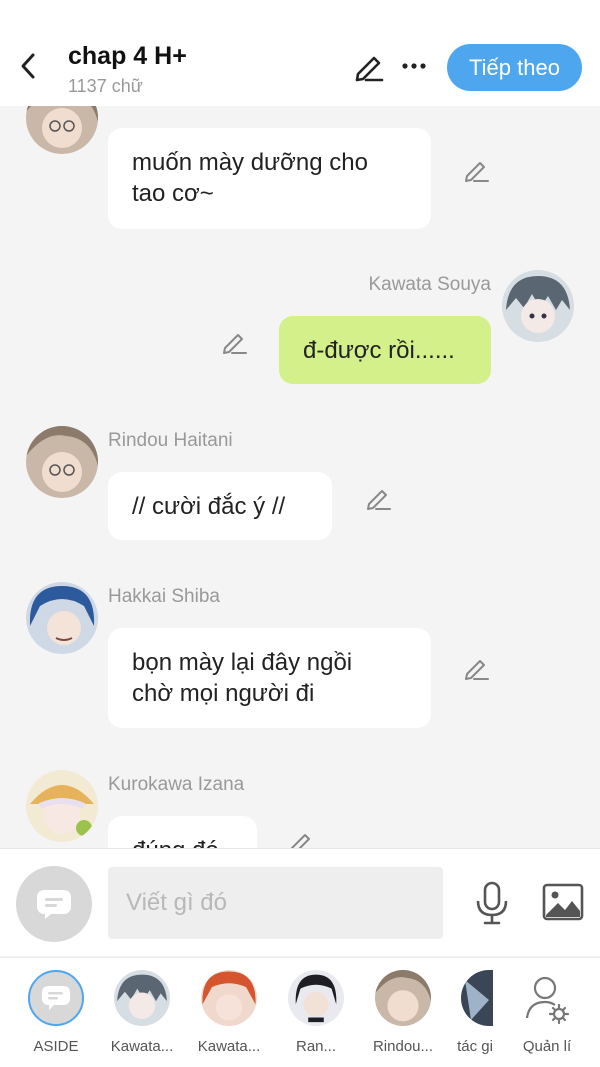  I want to click on sender-name: Kawata Souya, so click(429, 284).